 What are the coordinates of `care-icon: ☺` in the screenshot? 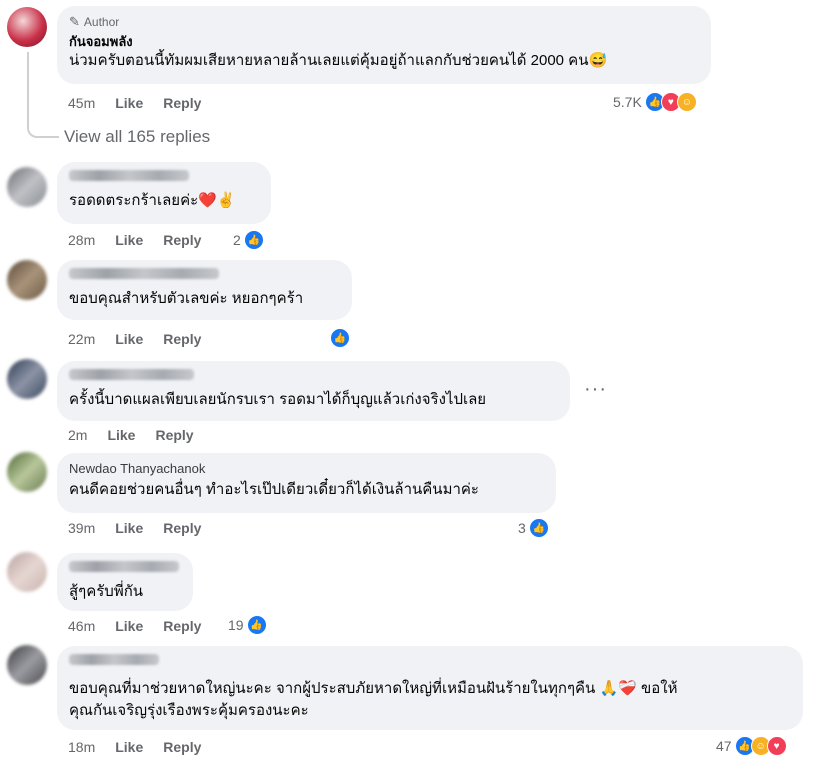 It's located at (686, 102).